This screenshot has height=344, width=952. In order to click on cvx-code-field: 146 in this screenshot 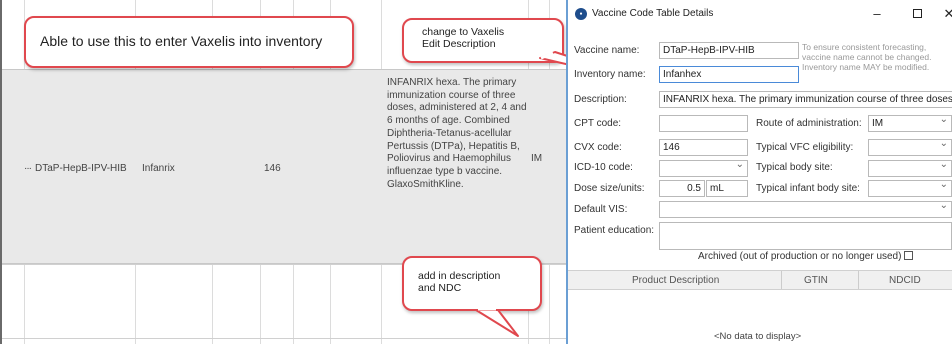, I will do `click(703, 147)`.